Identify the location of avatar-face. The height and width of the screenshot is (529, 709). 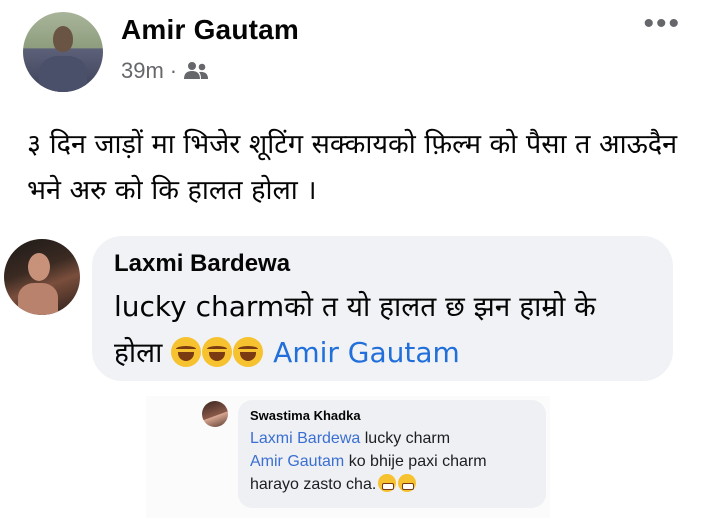
(39, 267).